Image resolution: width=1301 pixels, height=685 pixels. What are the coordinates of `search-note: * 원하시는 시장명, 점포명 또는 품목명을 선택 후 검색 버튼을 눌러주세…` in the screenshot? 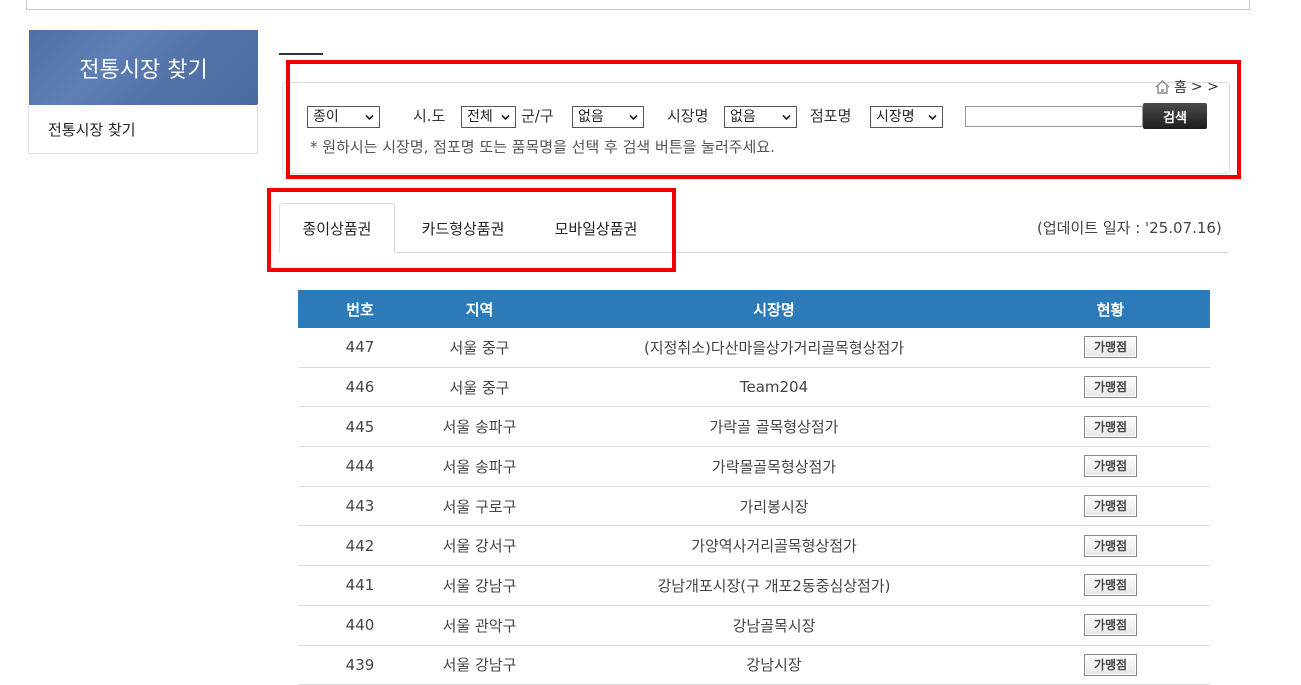 It's located at (542, 146).